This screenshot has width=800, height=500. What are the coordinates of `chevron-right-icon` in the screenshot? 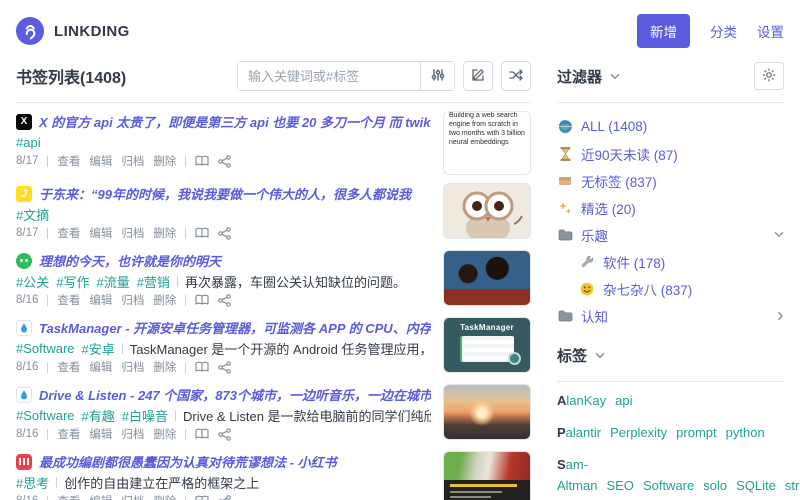 It's located at (780, 316).